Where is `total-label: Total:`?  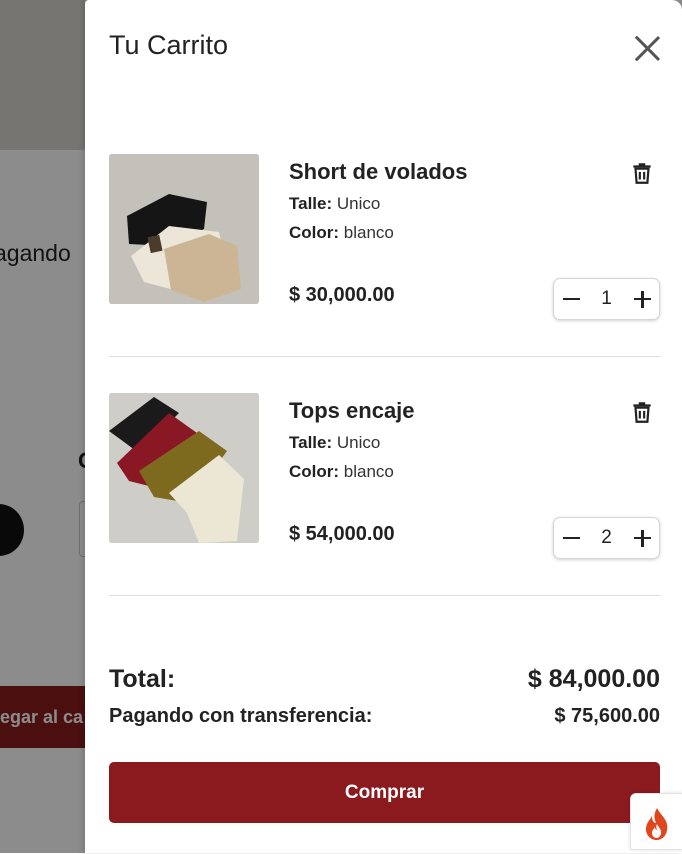
total-label: Total: is located at coordinates (142, 679).